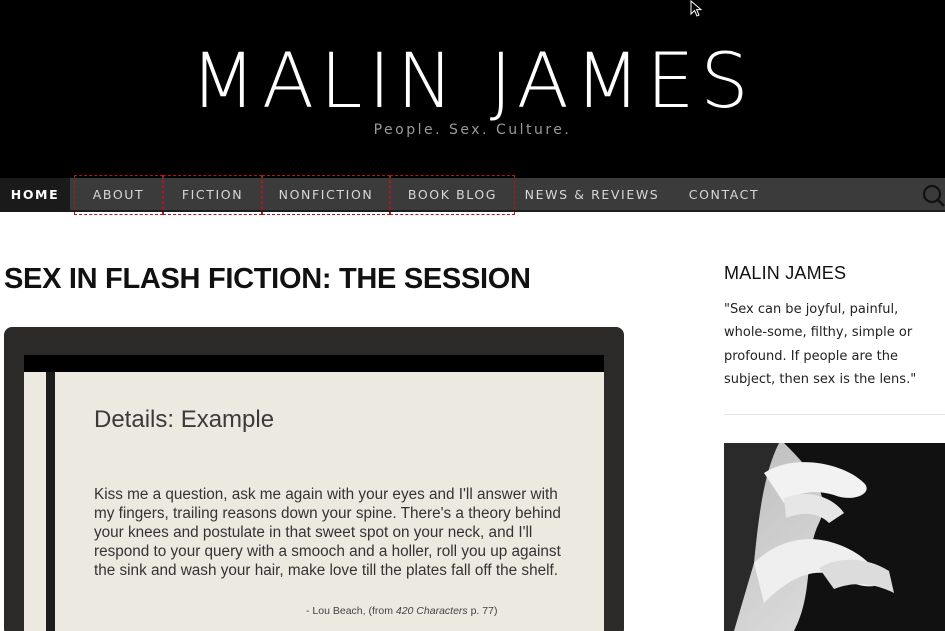  Describe the element at coordinates (452, 195) in the screenshot. I see `nav-item-book-blog: BOOK BLOG` at that location.